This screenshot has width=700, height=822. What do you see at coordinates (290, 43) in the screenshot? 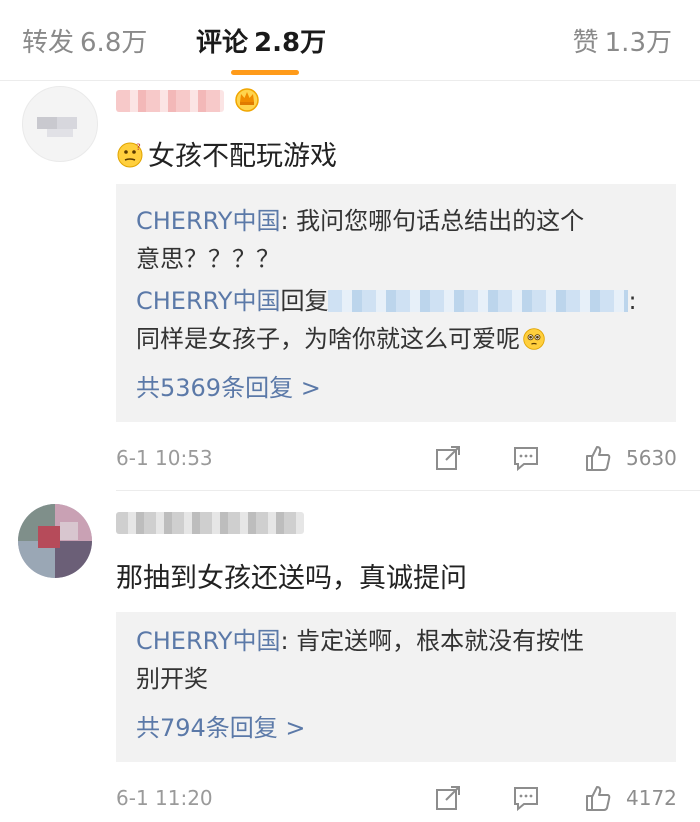
I see `tab-comments-count: 2.8万` at bounding box center [290, 43].